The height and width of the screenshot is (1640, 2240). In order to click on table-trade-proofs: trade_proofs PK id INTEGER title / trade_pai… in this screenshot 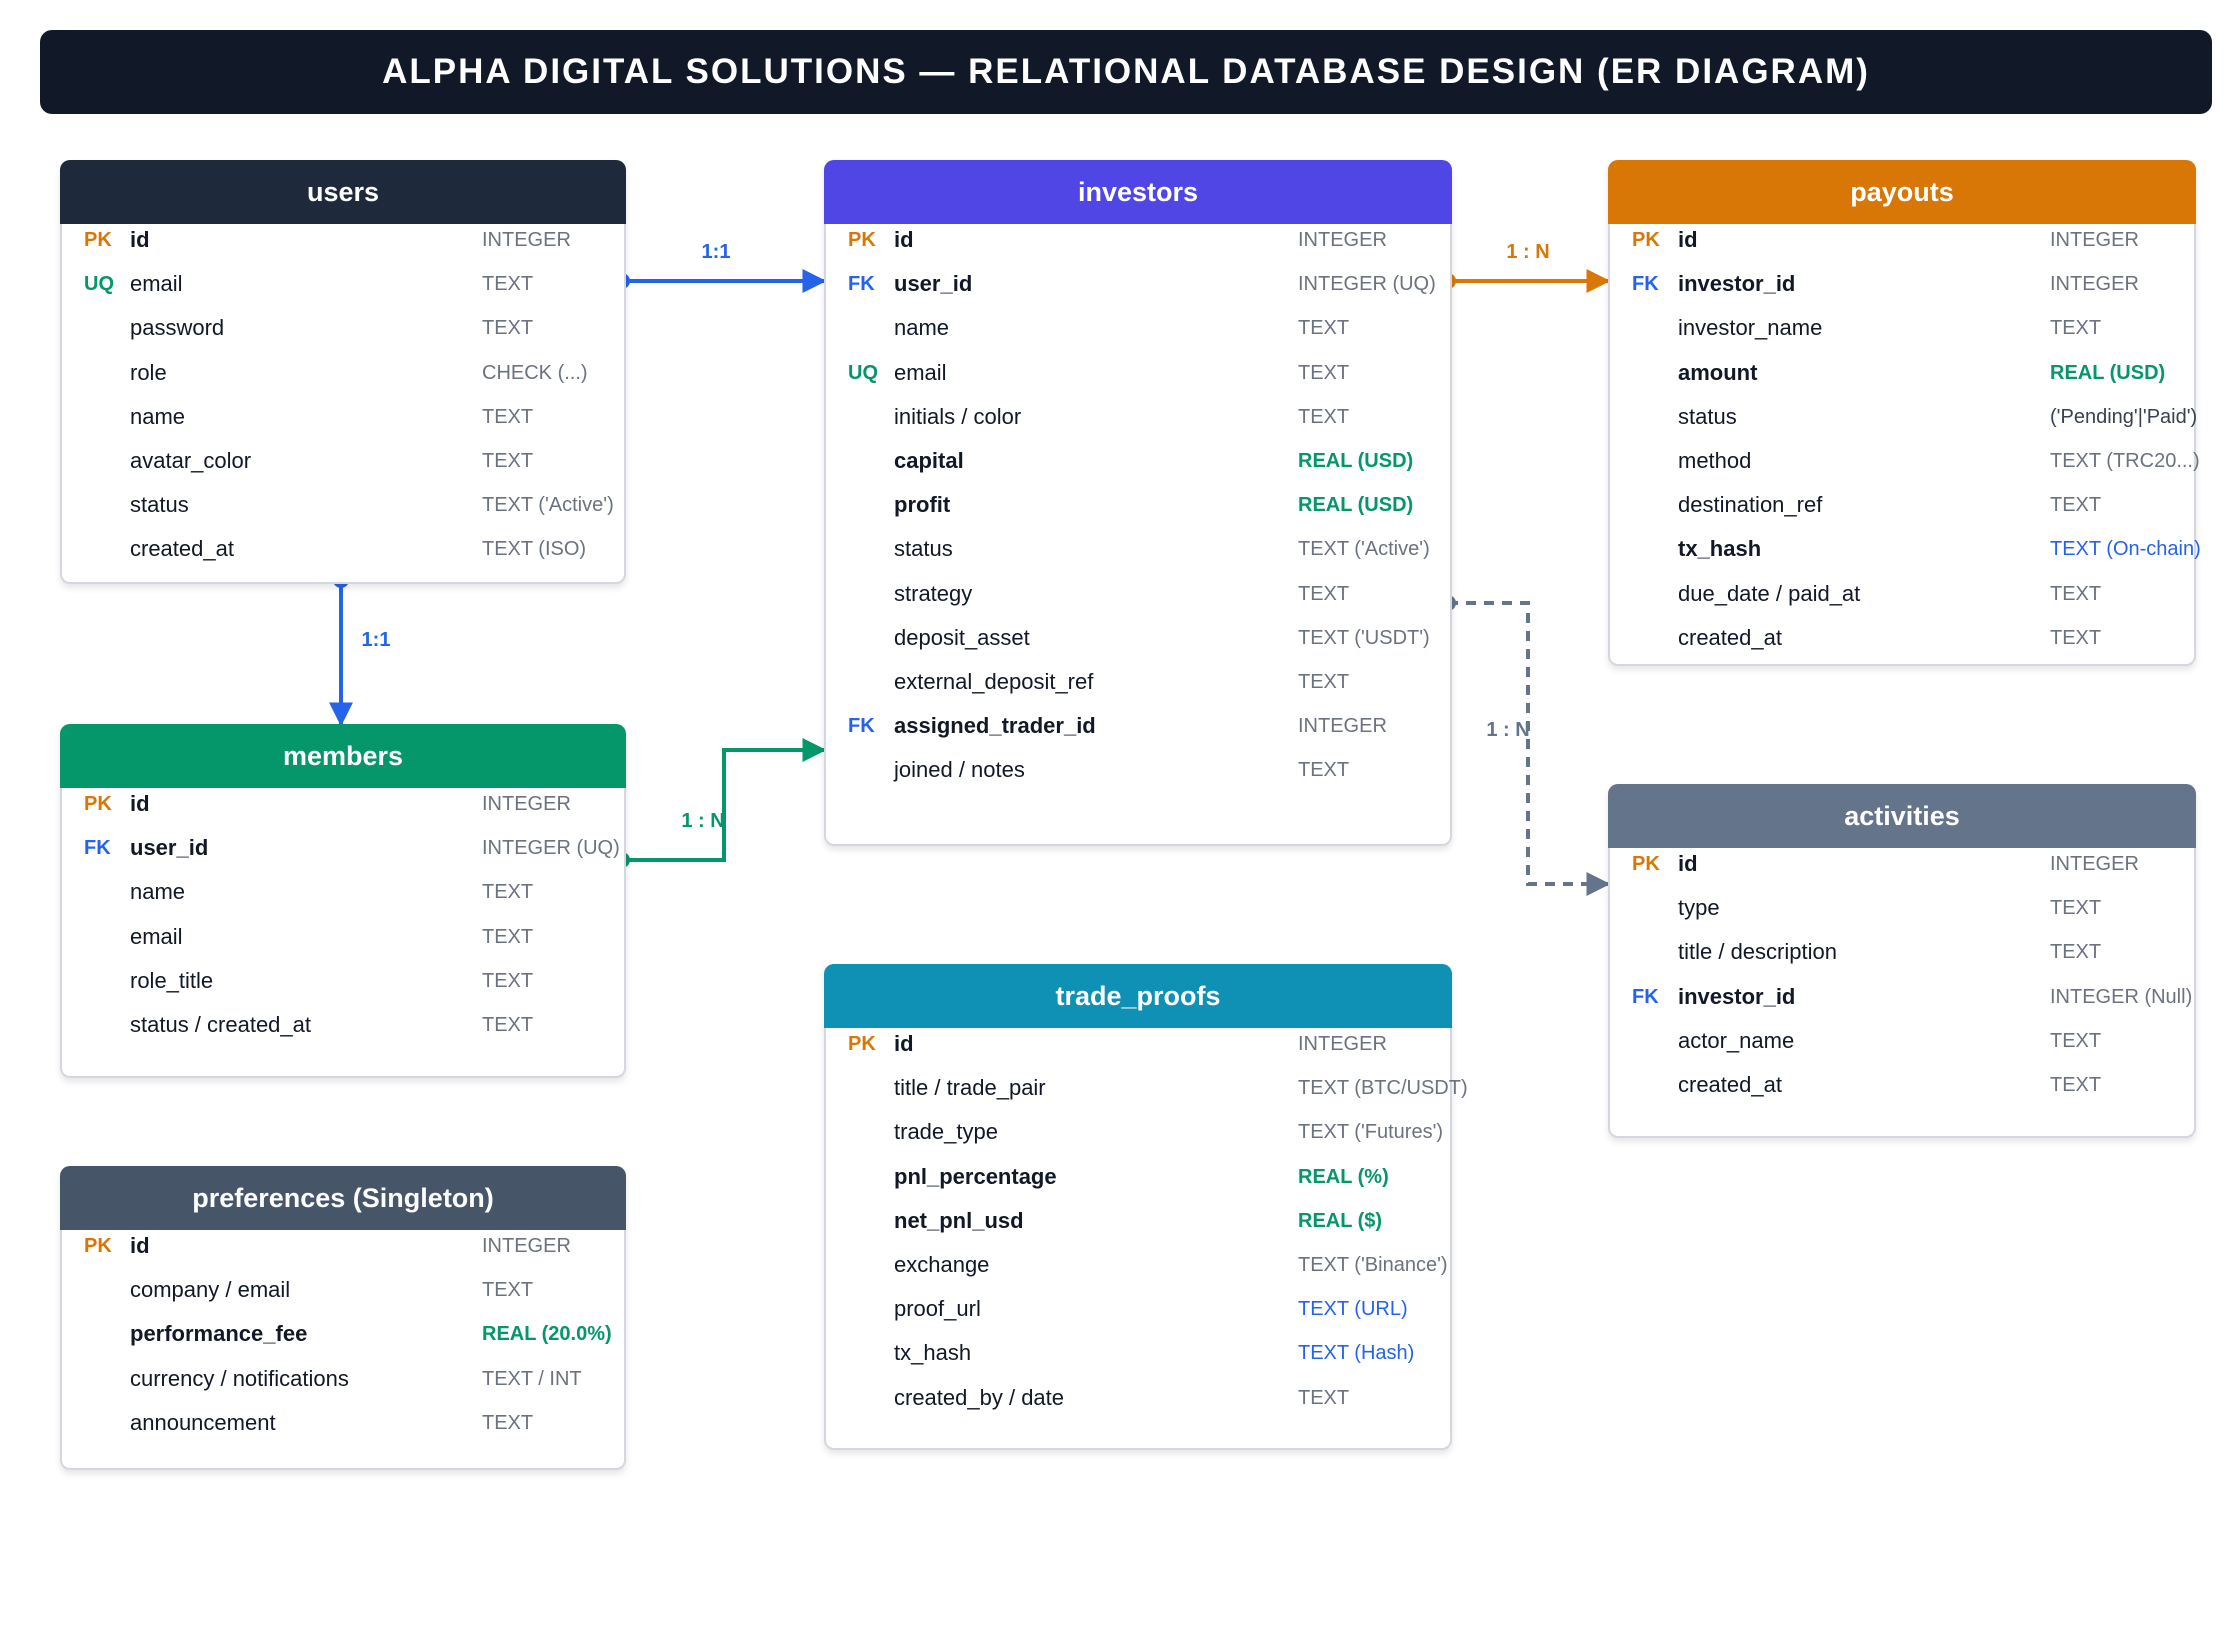, I will do `click(1146, 1207)`.